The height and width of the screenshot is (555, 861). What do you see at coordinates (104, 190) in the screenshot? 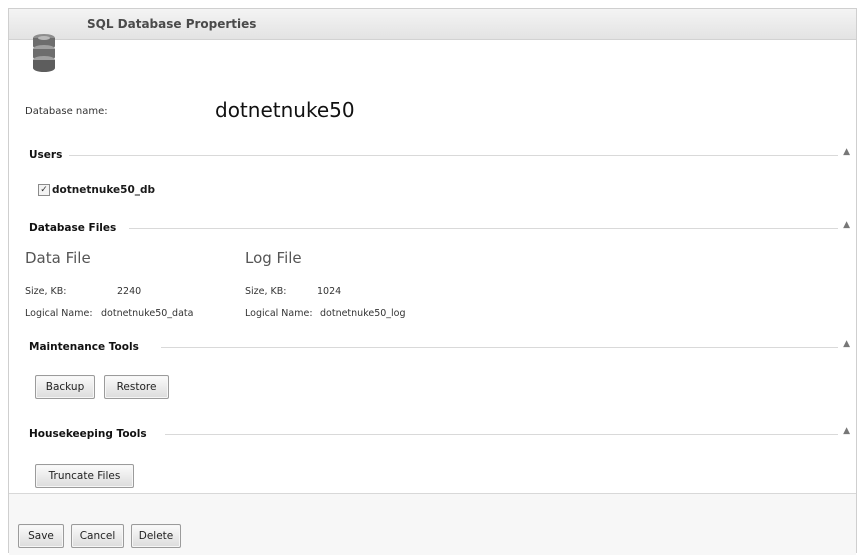
I see `user-name: dotnetnuke50_db` at bounding box center [104, 190].